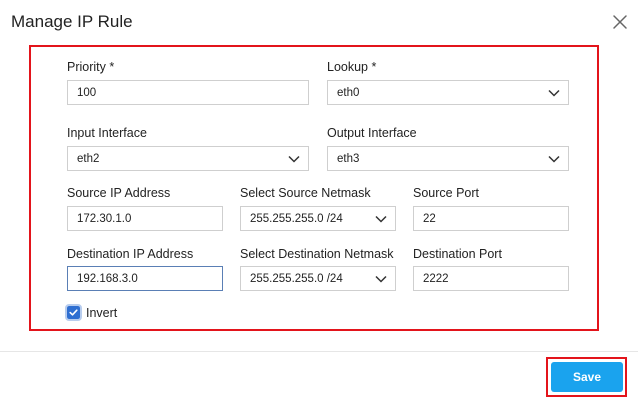  What do you see at coordinates (130, 254) in the screenshot?
I see `destination-ip-label: Destination IP Address` at bounding box center [130, 254].